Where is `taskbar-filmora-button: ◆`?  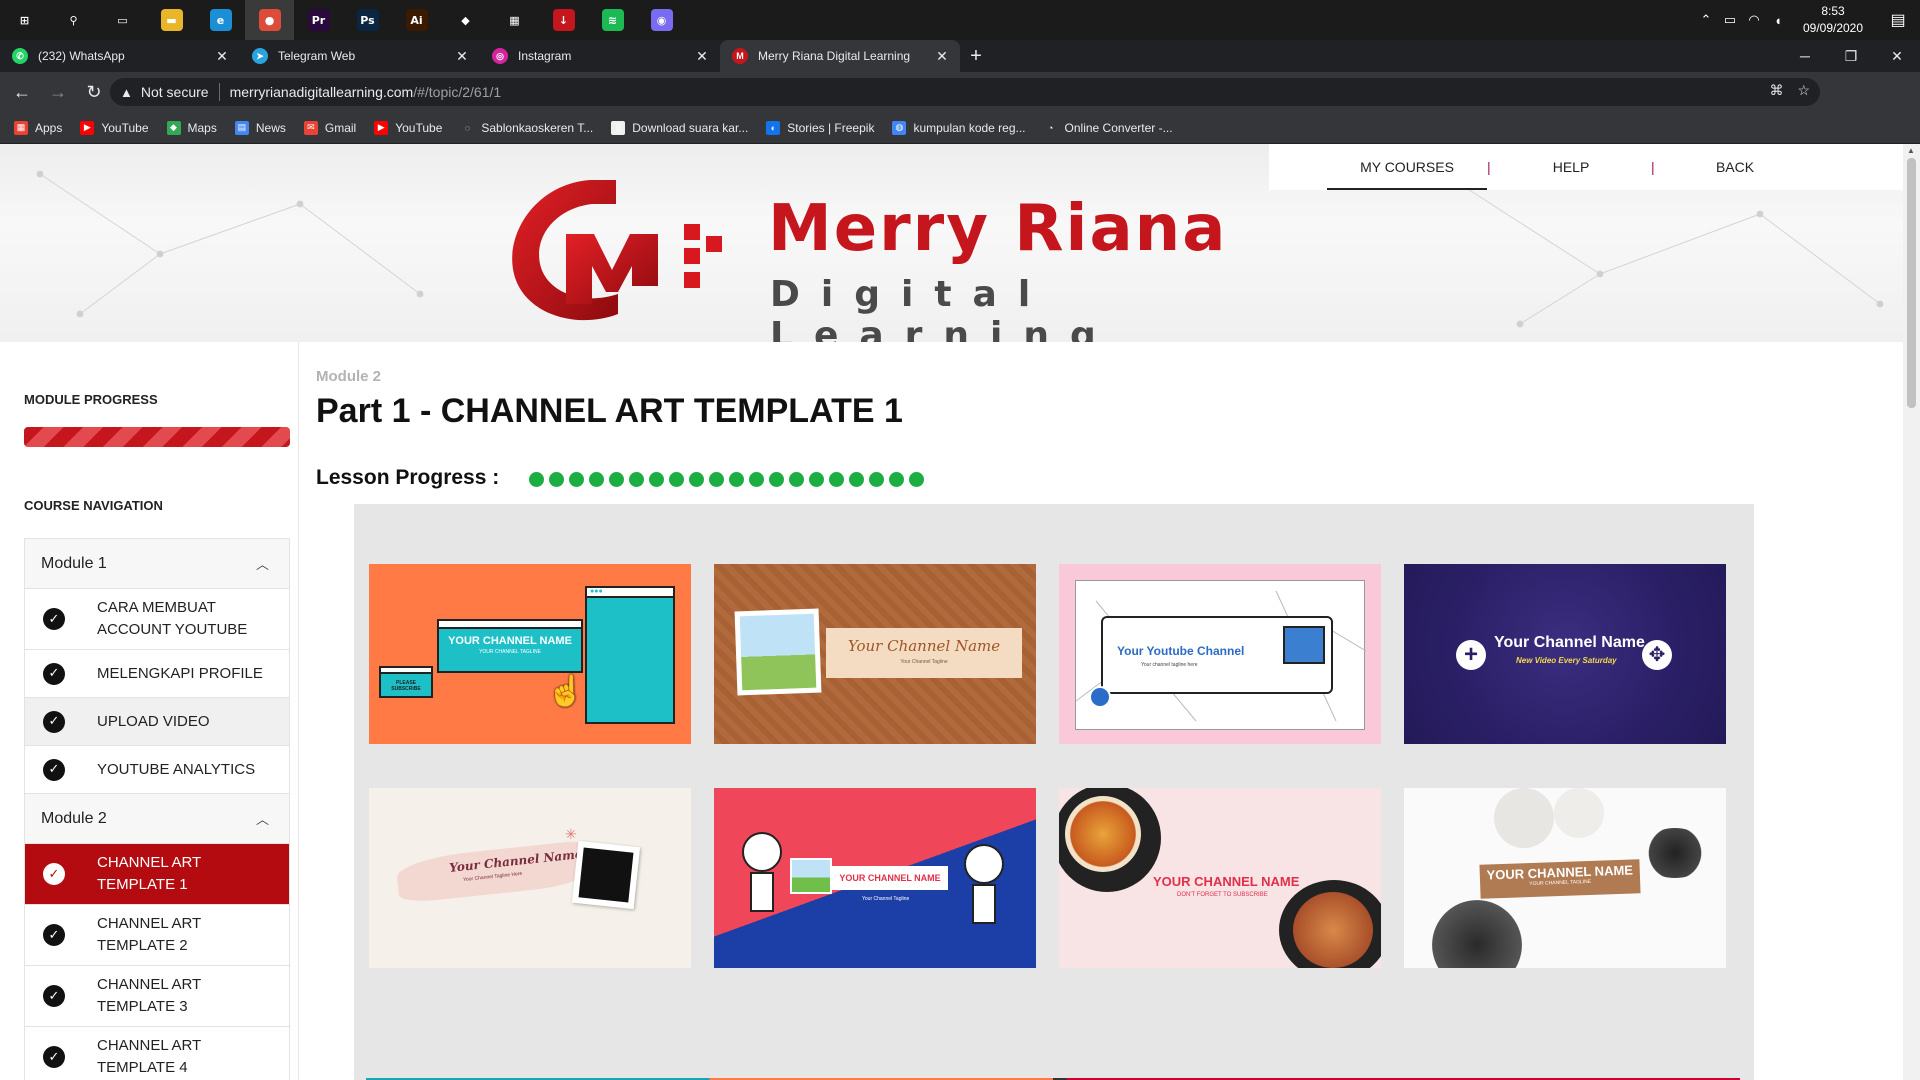
taskbar-filmora-button: ◆ is located at coordinates (465, 20).